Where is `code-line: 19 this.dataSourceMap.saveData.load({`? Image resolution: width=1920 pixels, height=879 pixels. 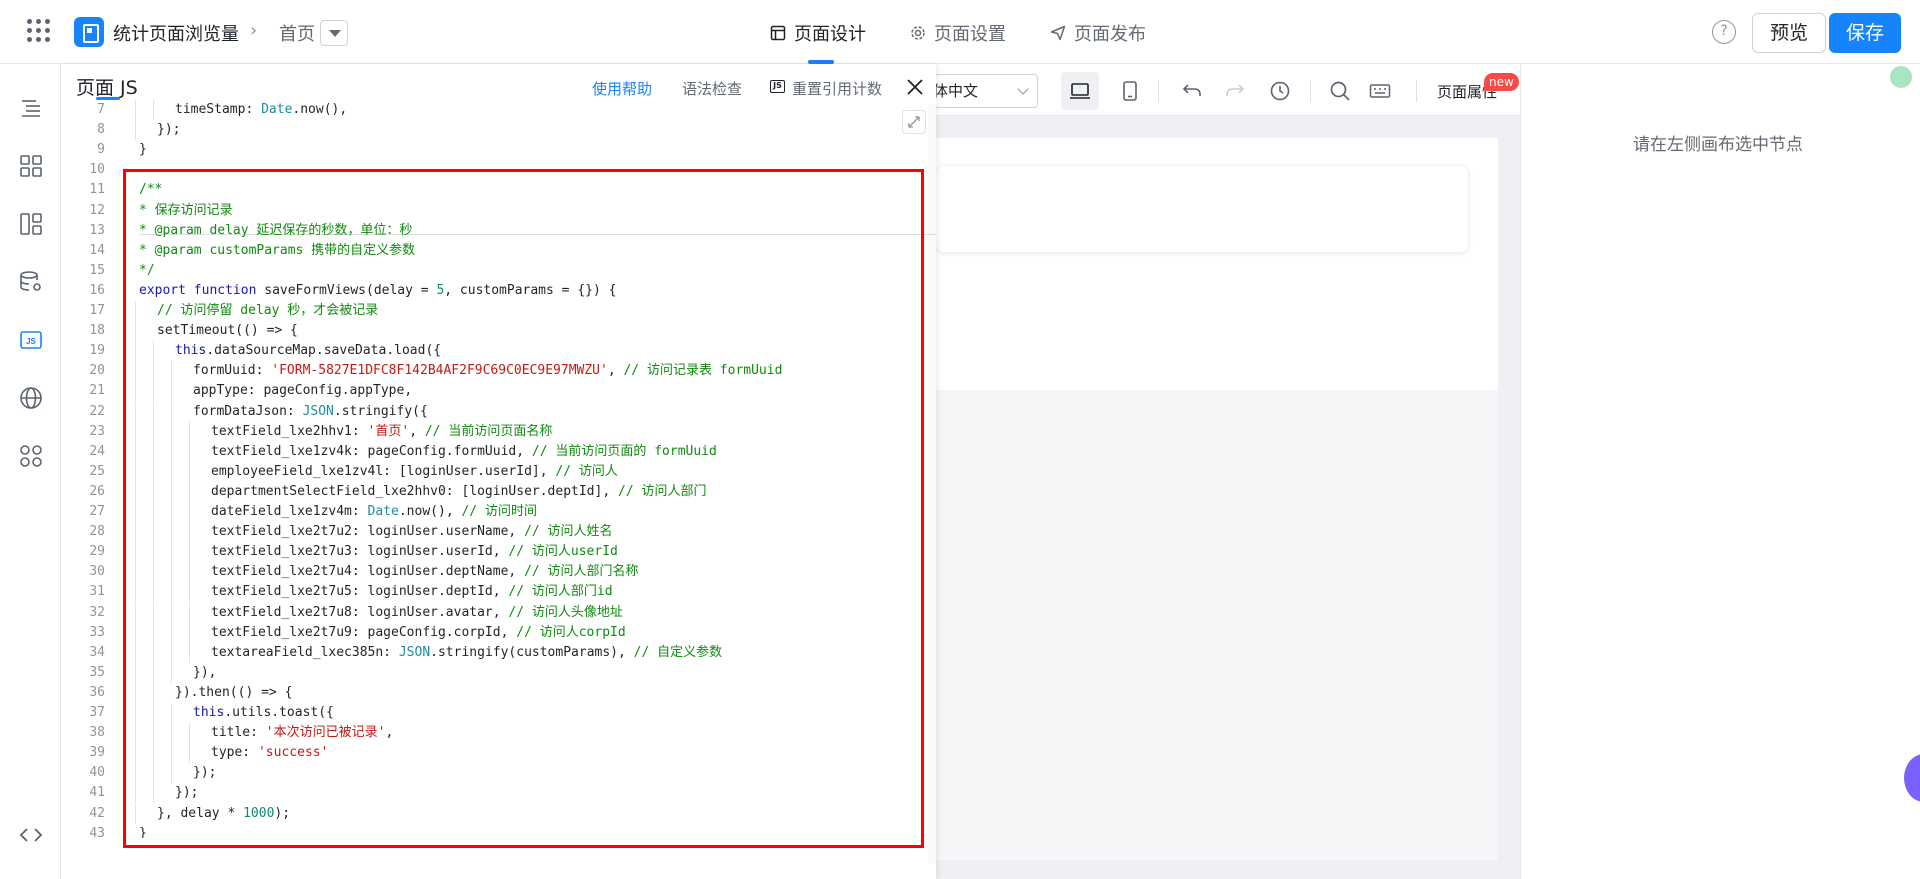
code-line: 19 this.dataSourceMap.saveData.load({ is located at coordinates (491, 351).